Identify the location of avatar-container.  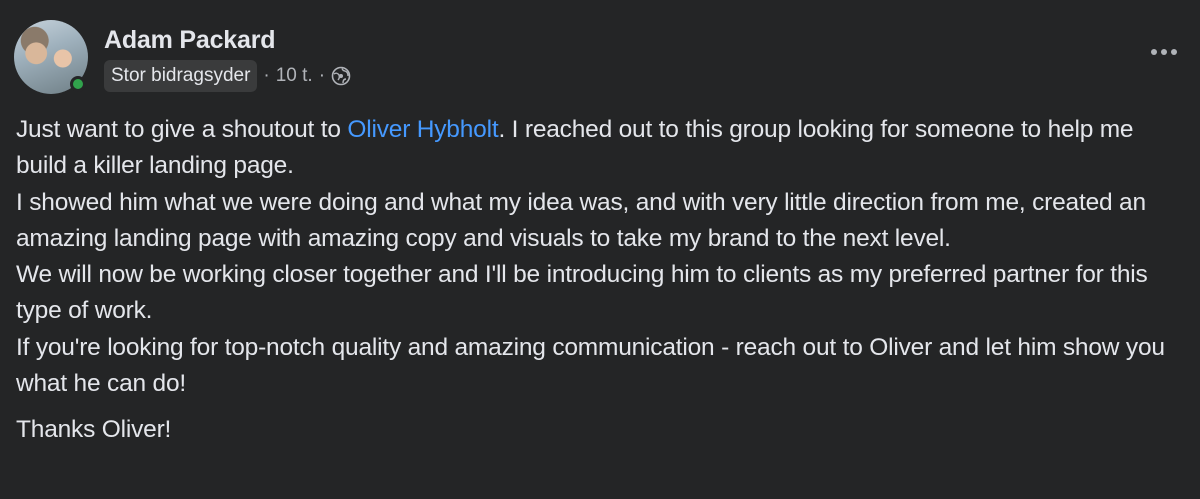
(51, 57).